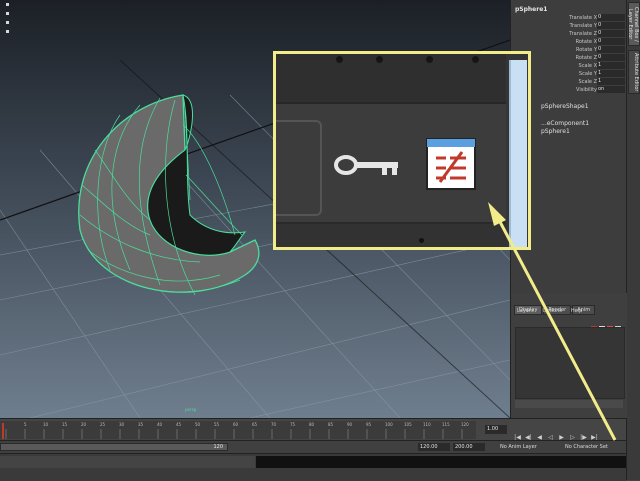  Describe the element at coordinates (299, 168) in the screenshot. I see `zoom-frame` at that location.